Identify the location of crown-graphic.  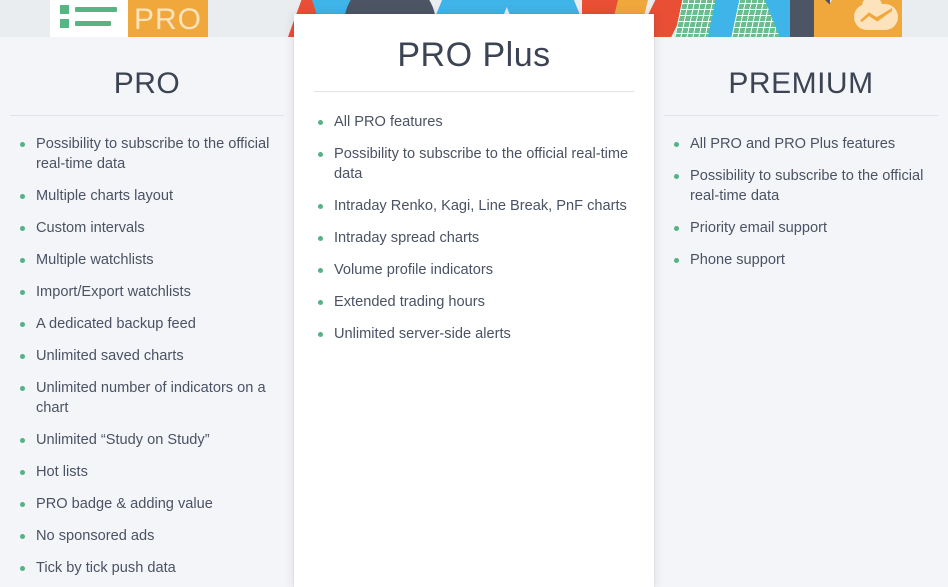
(787, 18).